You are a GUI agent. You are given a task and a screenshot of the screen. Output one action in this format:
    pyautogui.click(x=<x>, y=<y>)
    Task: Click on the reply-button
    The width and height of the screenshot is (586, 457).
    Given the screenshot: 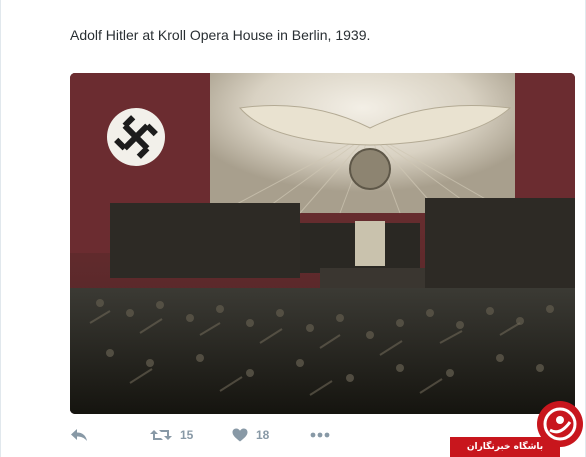 What is the action you would take?
    pyautogui.click(x=79, y=435)
    